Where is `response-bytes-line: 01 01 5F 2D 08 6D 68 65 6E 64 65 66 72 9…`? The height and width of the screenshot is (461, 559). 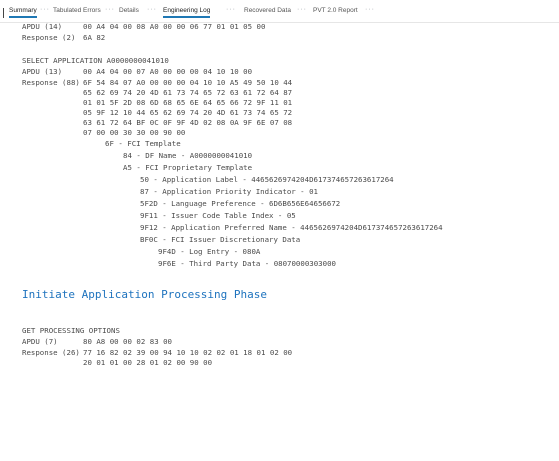 response-bytes-line: 01 01 5F 2D 08 6D 68 65 6E 64 65 66 72 9… is located at coordinates (188, 102).